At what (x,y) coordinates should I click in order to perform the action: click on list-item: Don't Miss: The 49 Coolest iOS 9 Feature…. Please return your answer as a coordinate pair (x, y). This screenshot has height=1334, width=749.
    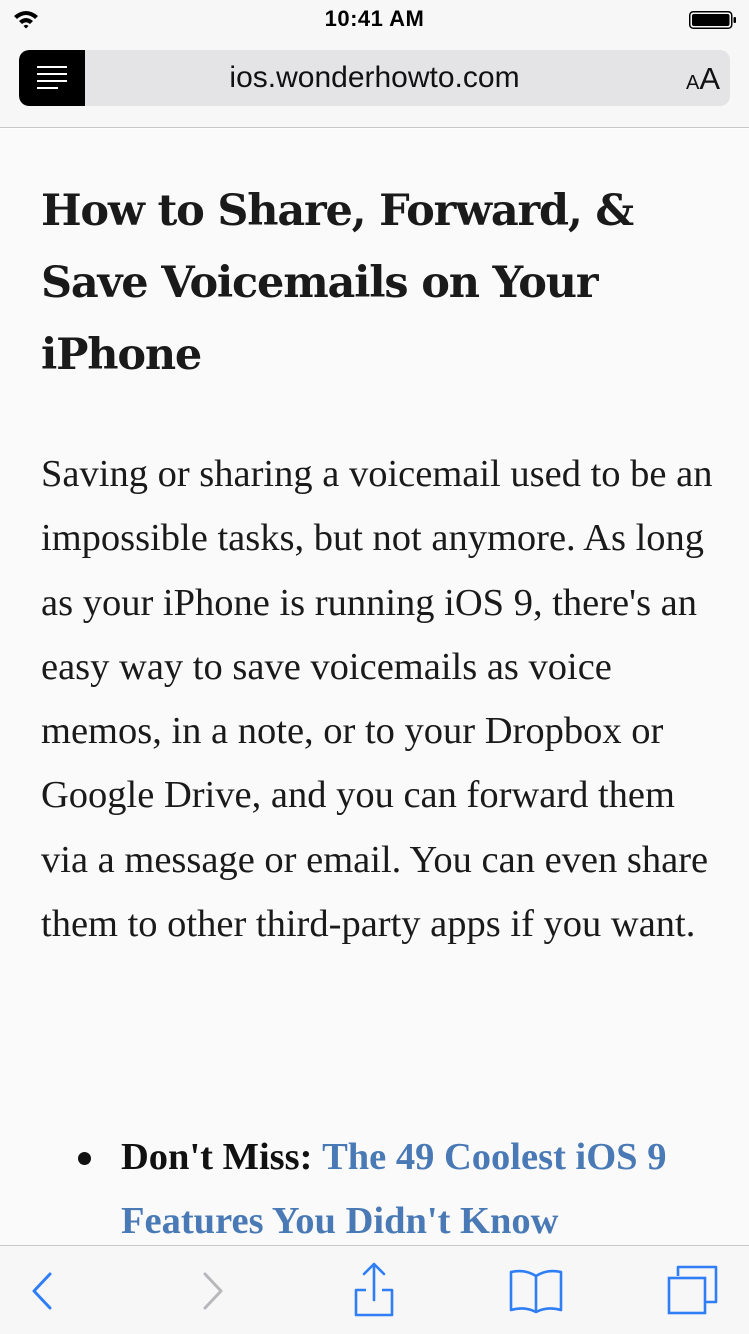
    Looking at the image, I should click on (398, 1185).